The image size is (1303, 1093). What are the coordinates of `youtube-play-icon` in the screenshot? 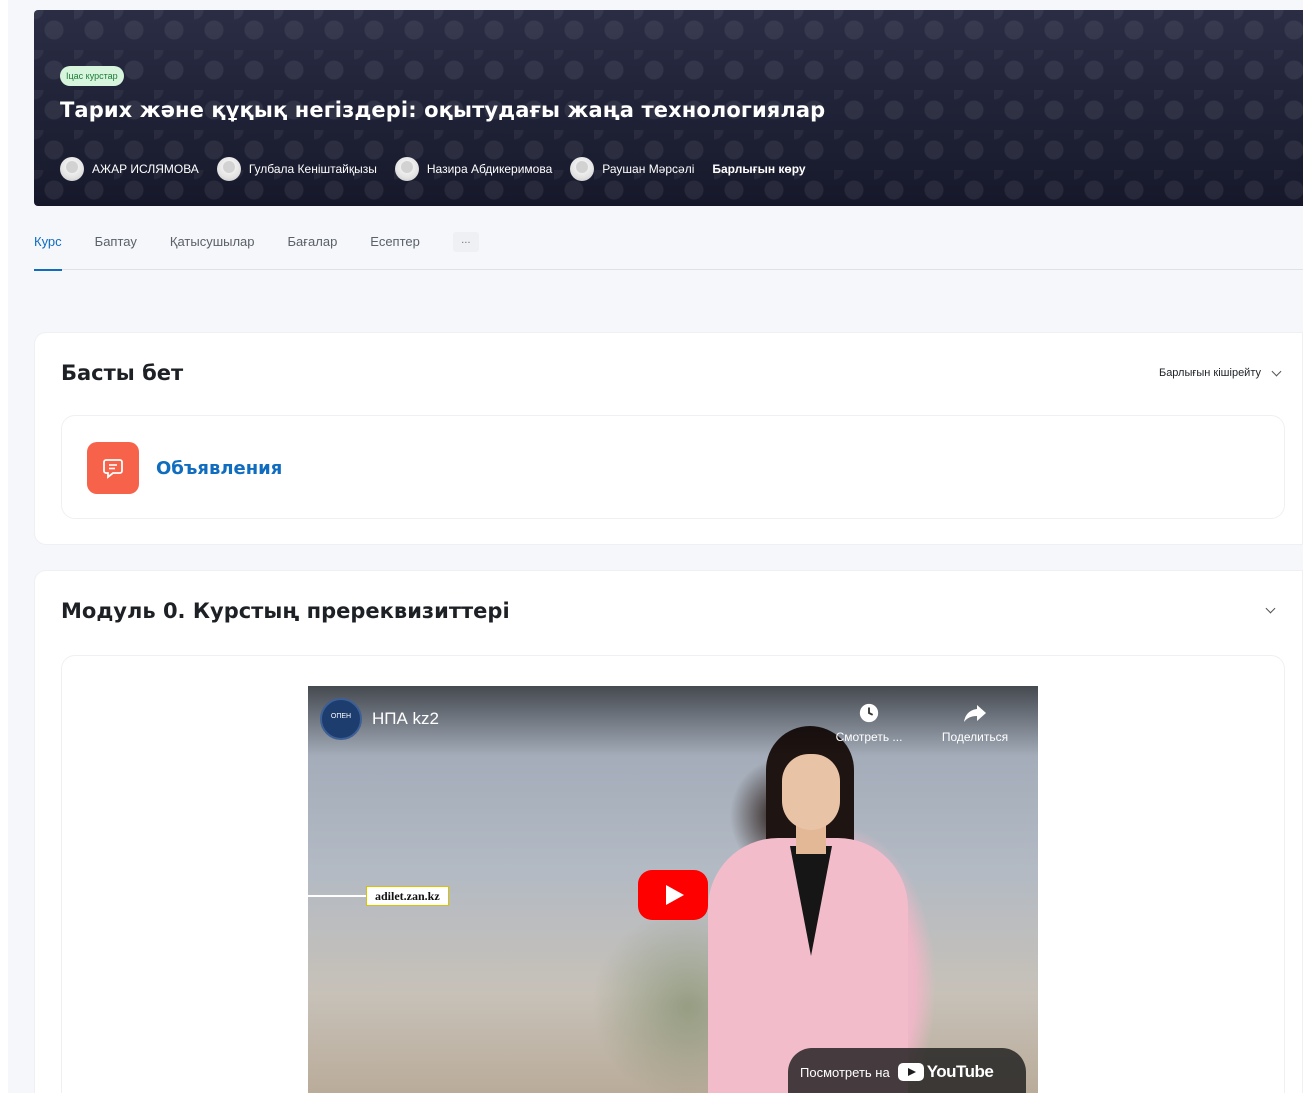 It's located at (910, 1072).